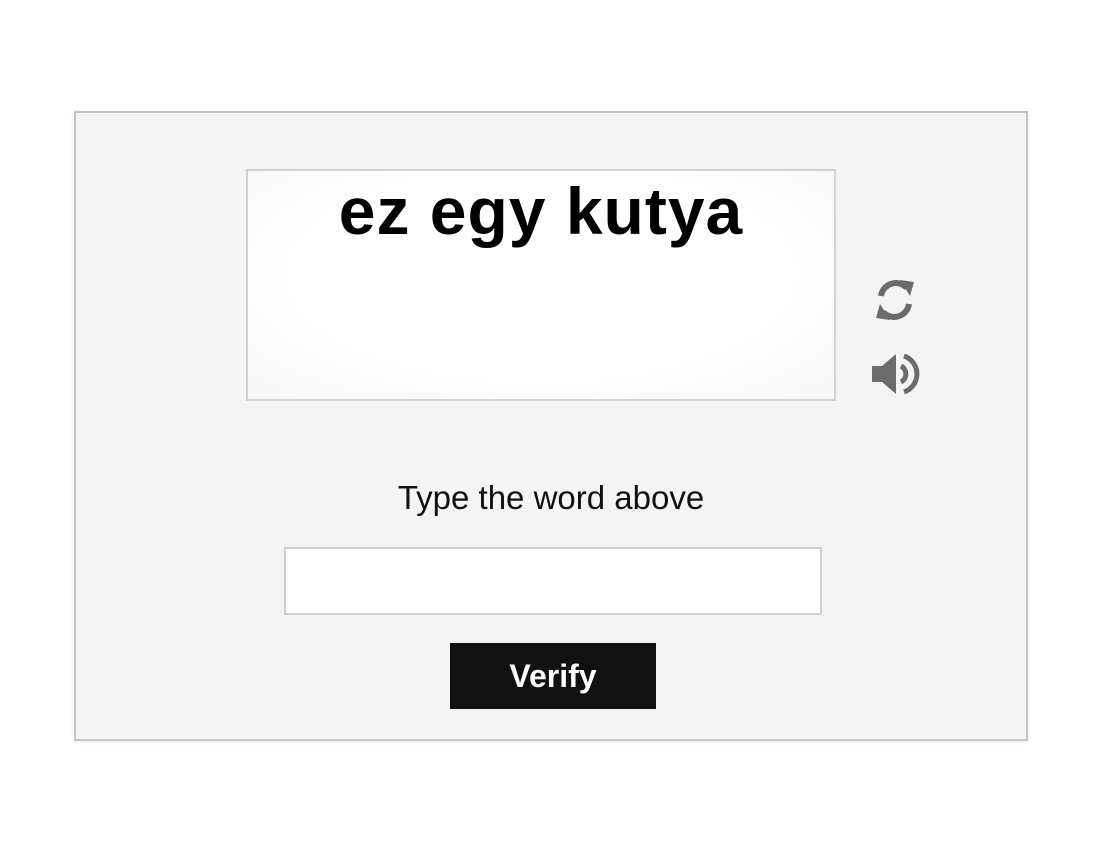  Describe the element at coordinates (551, 497) in the screenshot. I see `captcha-instruction: Type the word above` at that location.